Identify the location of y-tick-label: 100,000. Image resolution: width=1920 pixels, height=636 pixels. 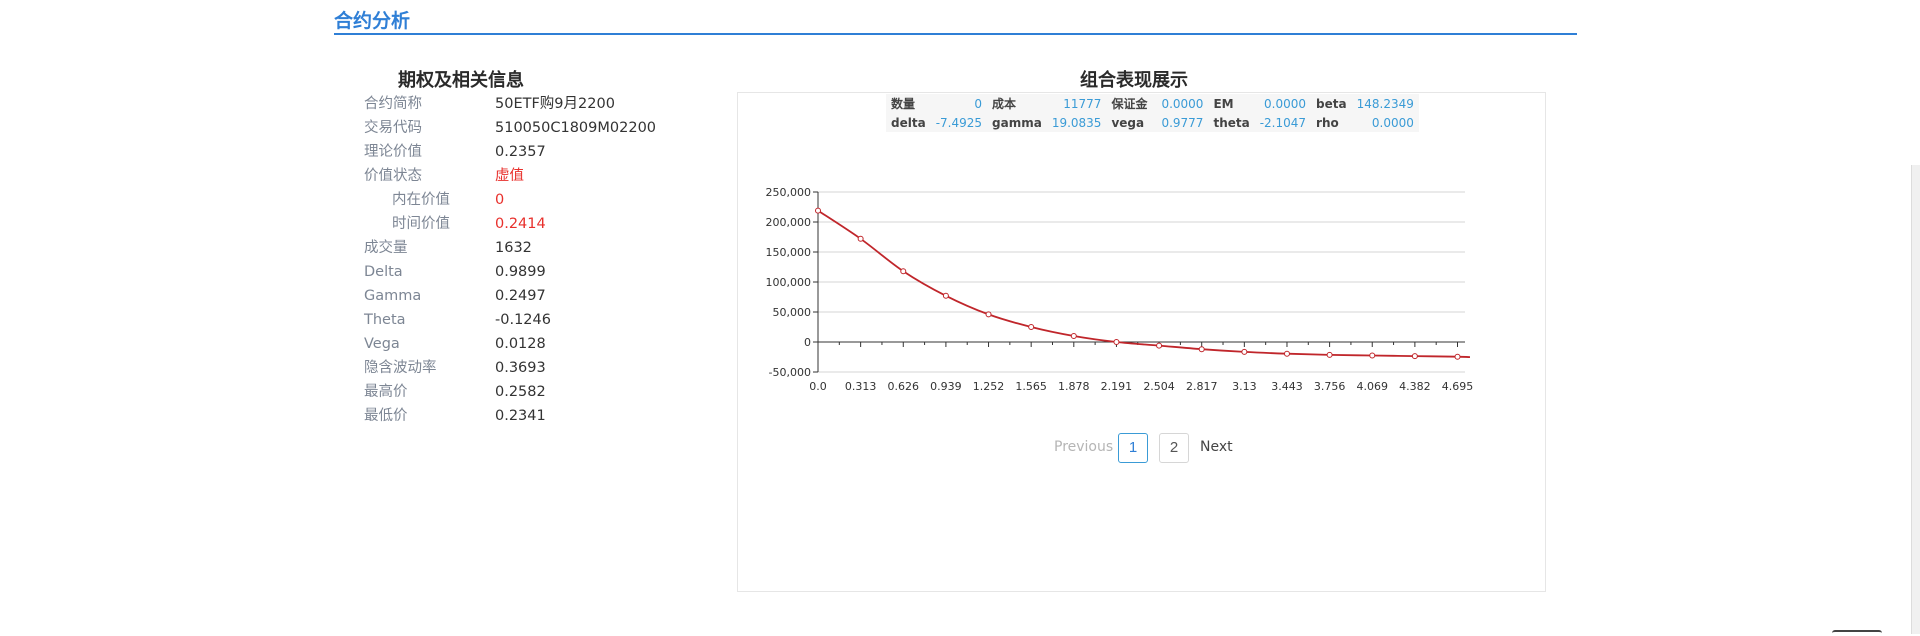
(789, 282).